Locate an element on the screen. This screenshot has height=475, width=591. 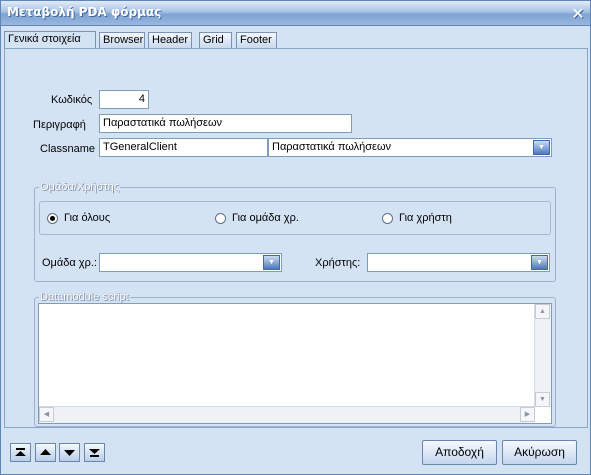
script-group-title: Datamodule script is located at coordinates (84, 297).